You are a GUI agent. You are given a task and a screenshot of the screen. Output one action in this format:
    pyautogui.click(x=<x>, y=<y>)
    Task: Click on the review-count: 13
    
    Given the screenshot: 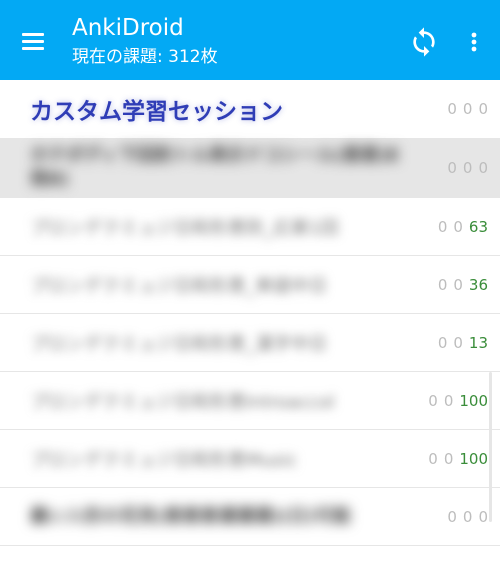 What is the action you would take?
    pyautogui.click(x=478, y=342)
    